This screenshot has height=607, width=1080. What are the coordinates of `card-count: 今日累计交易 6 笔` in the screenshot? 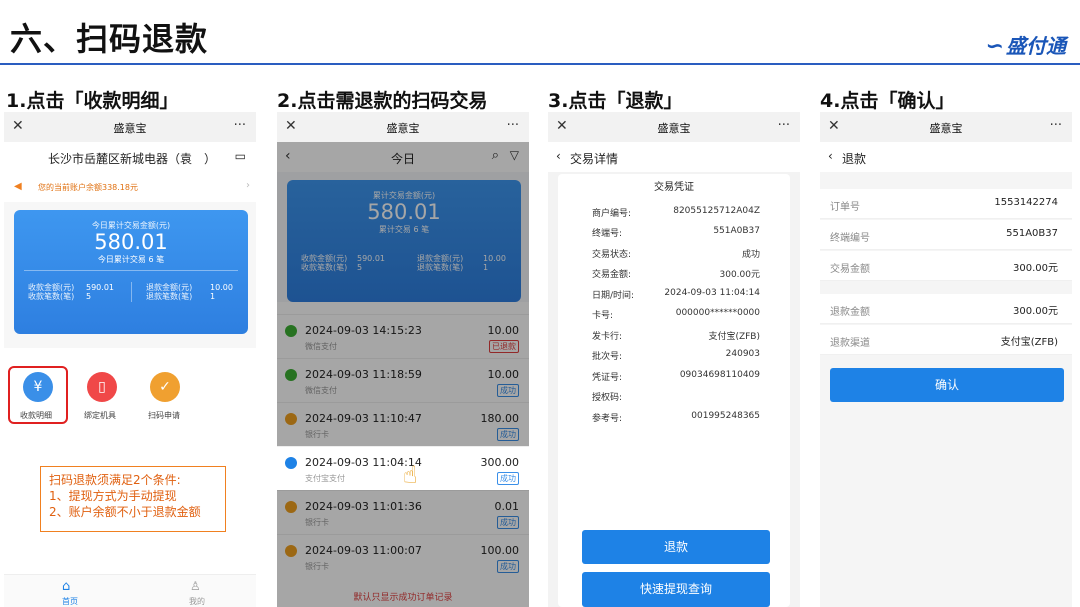 It's located at (131, 259).